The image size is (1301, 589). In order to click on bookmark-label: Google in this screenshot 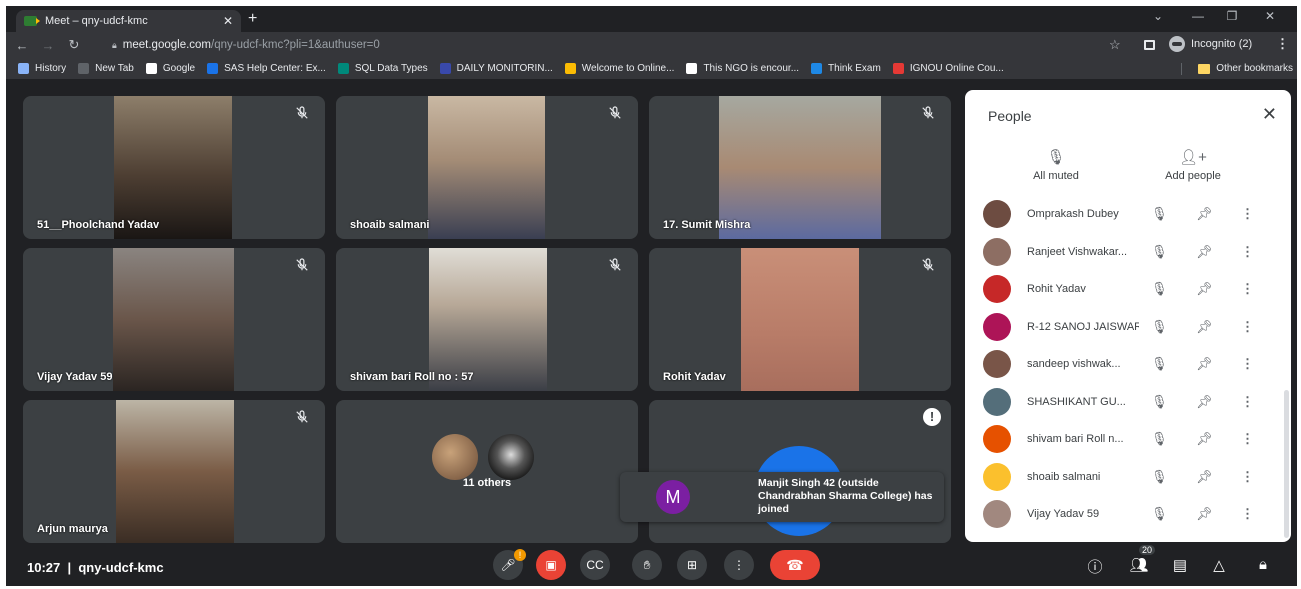, I will do `click(179, 68)`.